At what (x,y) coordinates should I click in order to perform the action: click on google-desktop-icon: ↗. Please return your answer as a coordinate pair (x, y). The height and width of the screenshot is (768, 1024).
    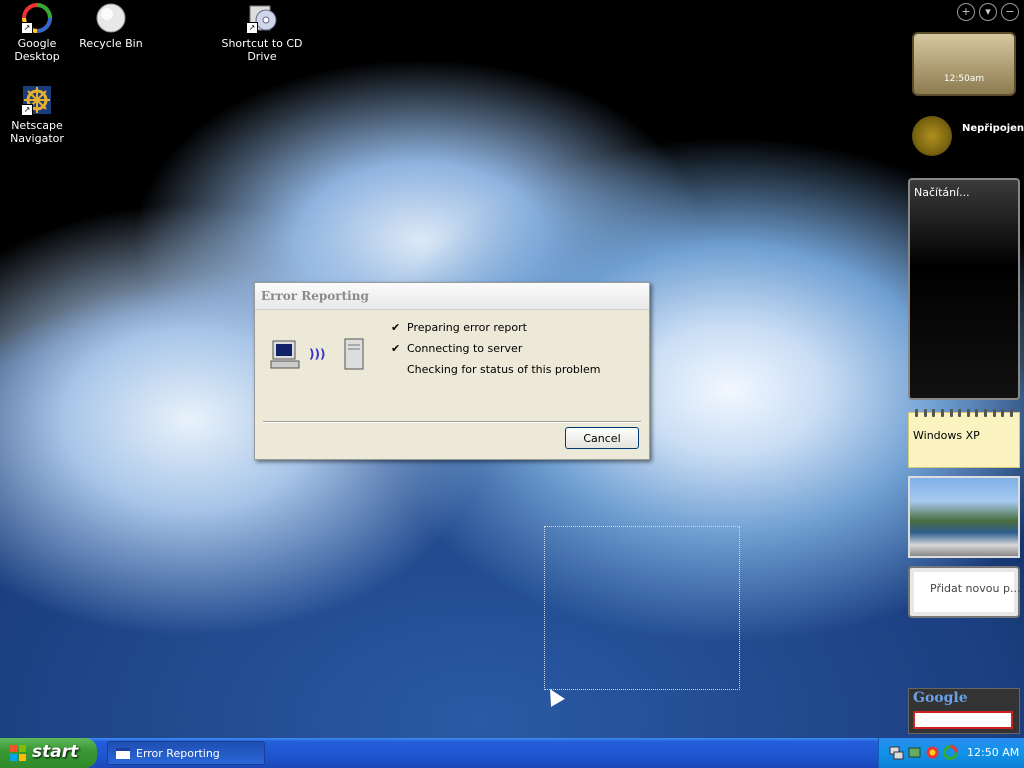
    Looking at the image, I should click on (37, 18).